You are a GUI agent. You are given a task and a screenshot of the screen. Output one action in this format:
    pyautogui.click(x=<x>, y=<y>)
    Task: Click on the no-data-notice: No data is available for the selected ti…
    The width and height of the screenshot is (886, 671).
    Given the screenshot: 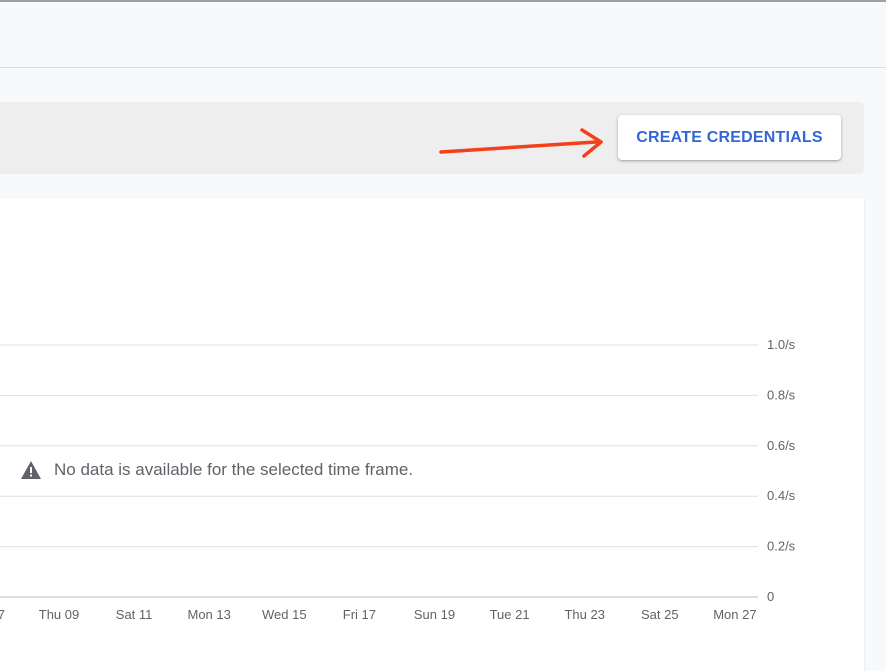 What is the action you would take?
    pyautogui.click(x=216, y=470)
    